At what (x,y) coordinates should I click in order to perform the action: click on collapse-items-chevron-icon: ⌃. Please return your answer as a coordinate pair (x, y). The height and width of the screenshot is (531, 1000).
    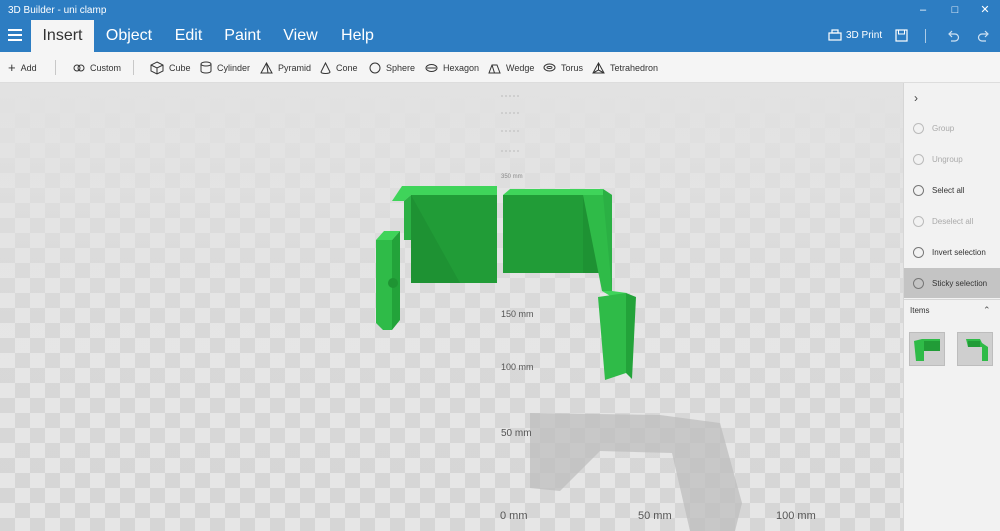
    Looking at the image, I should click on (987, 310).